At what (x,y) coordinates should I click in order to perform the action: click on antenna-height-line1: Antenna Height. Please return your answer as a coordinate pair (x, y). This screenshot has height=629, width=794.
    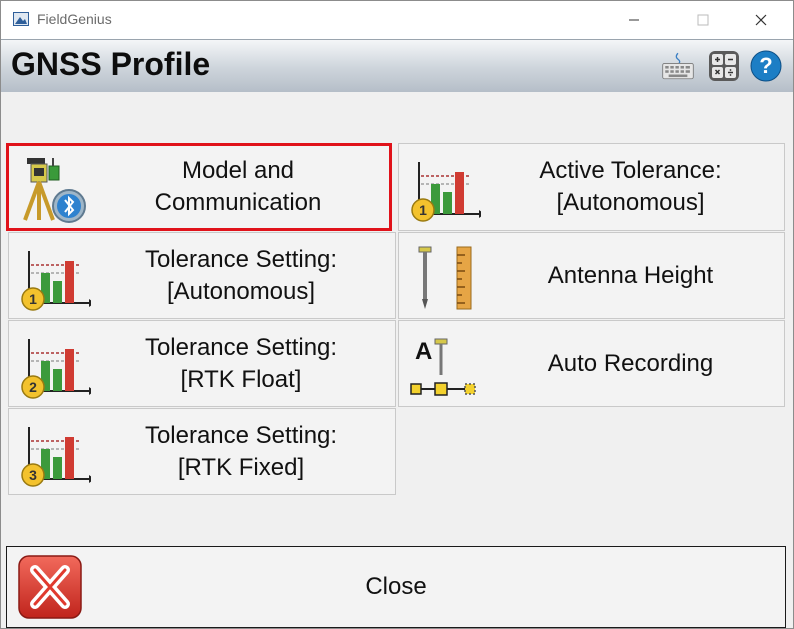
    Looking at the image, I should click on (630, 275).